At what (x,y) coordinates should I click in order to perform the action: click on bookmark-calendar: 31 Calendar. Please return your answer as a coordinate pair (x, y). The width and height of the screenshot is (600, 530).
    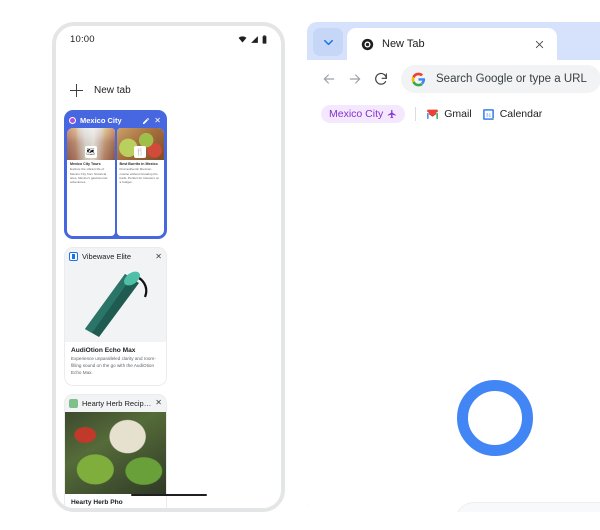
    Looking at the image, I should click on (512, 114).